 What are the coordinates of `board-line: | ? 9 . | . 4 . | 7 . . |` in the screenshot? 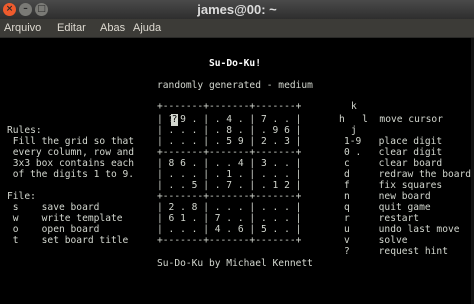 It's located at (229, 119).